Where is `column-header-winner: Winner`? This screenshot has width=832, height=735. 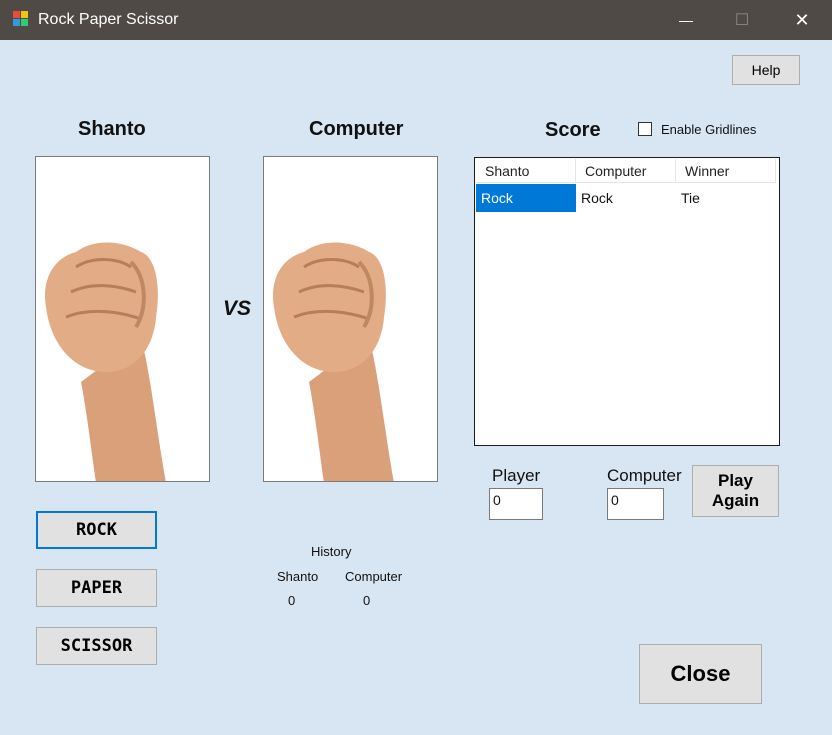 column-header-winner: Winner is located at coordinates (726, 171).